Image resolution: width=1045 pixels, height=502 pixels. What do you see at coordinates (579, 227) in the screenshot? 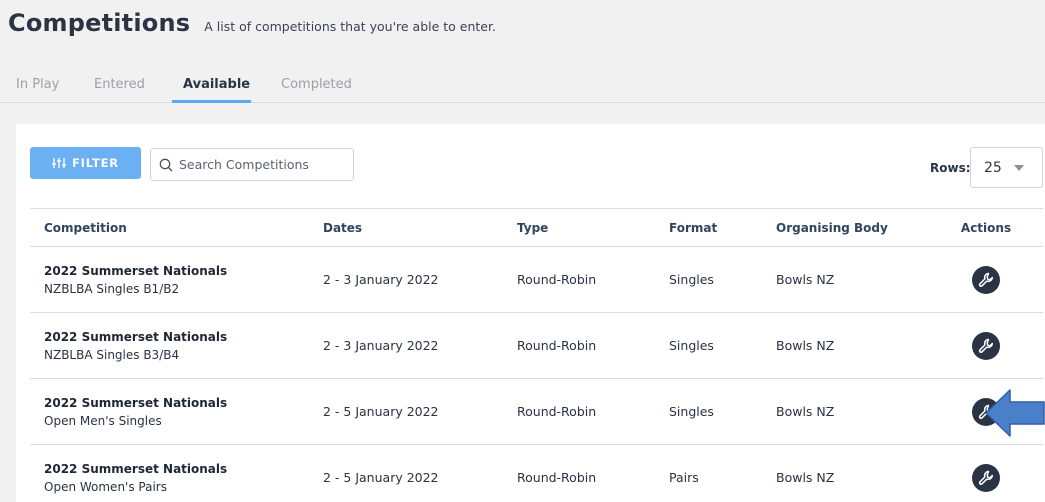
I see `column-header-type: Type` at bounding box center [579, 227].